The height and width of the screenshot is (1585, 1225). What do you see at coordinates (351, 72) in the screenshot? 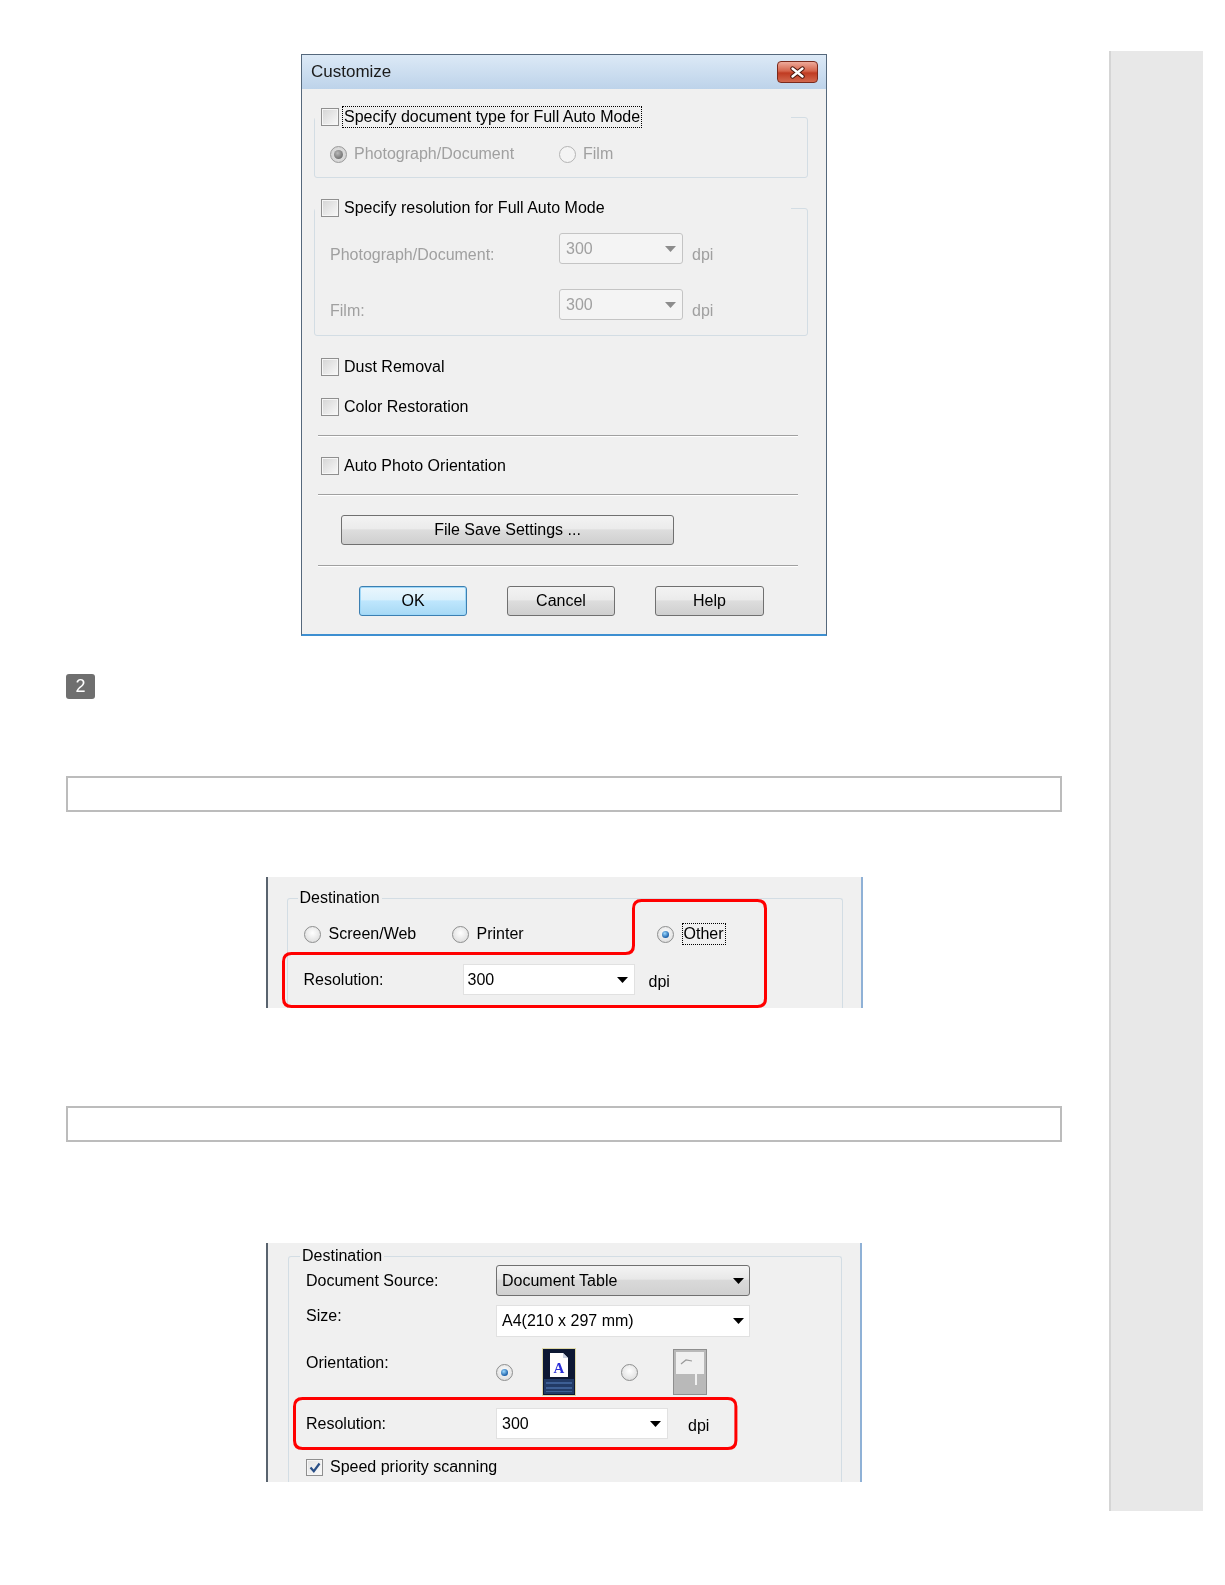
I see `window-title: Customize` at bounding box center [351, 72].